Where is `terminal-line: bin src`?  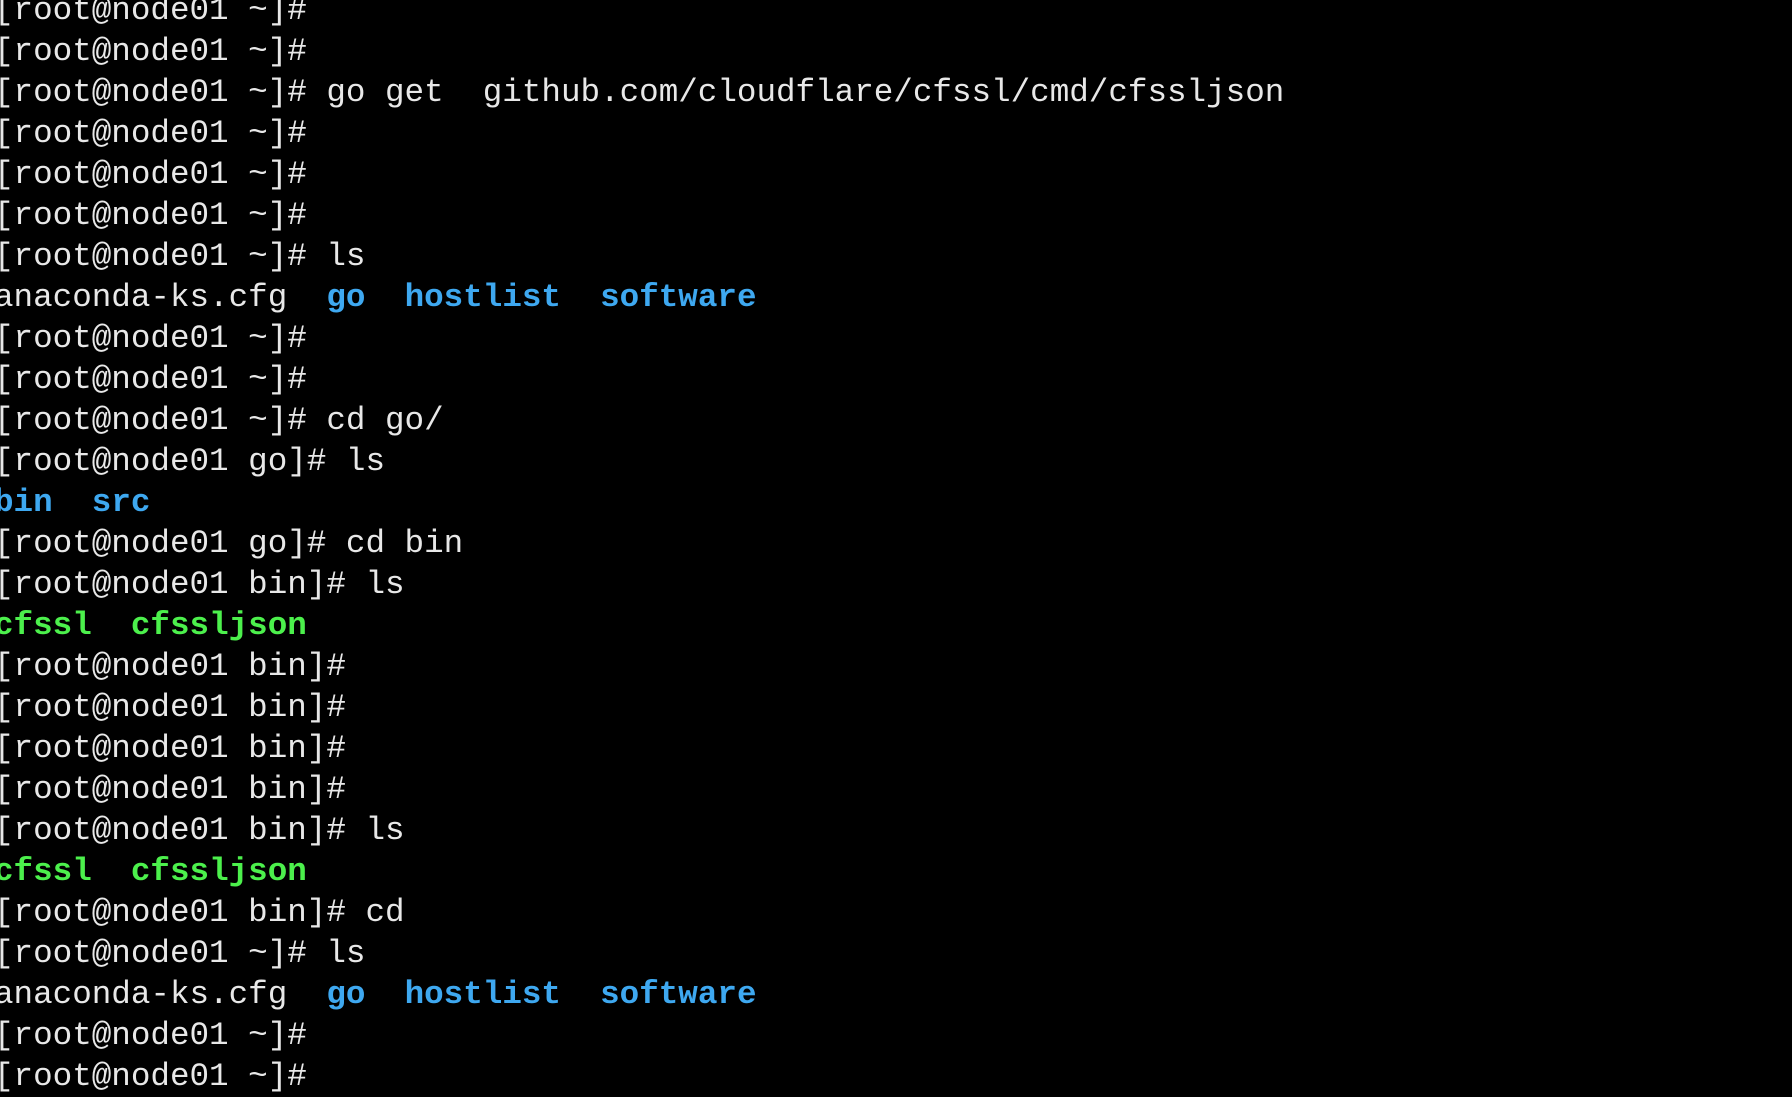
terminal-line: bin src is located at coordinates (642, 502).